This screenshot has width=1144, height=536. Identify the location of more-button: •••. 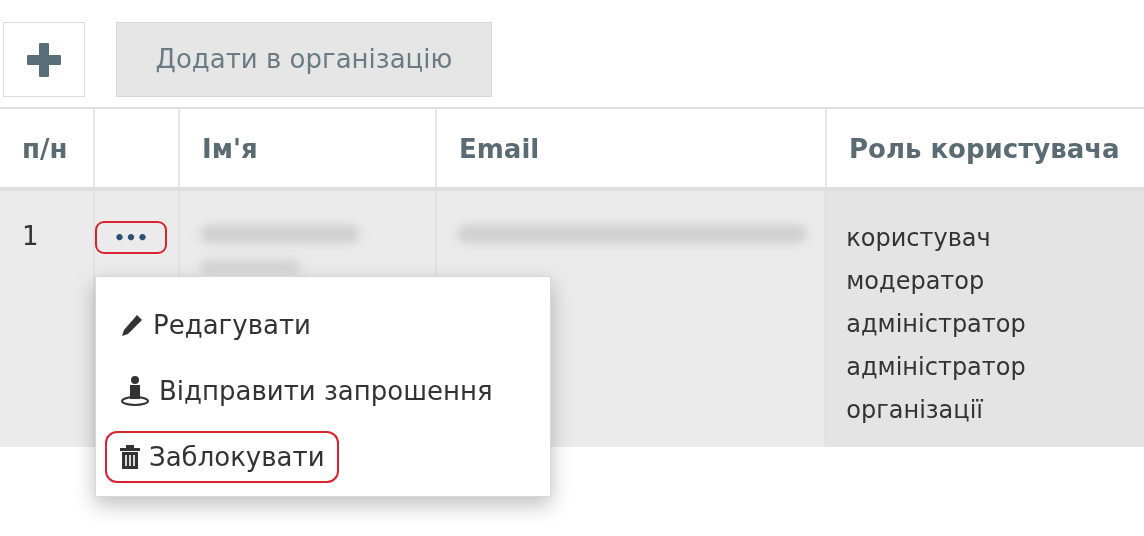
(130, 237).